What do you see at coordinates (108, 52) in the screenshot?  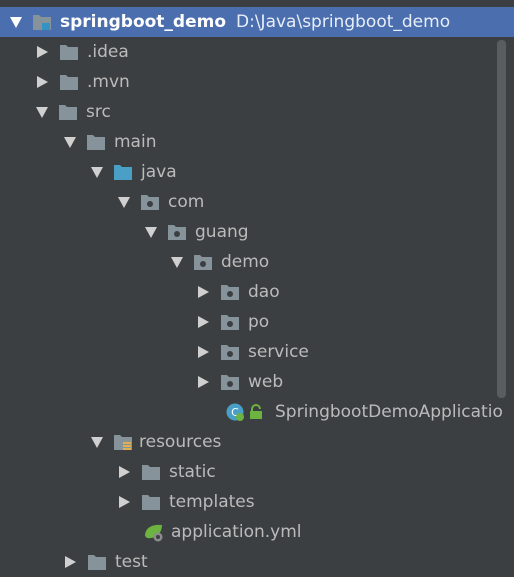 I see `tree-item-label: .idea` at bounding box center [108, 52].